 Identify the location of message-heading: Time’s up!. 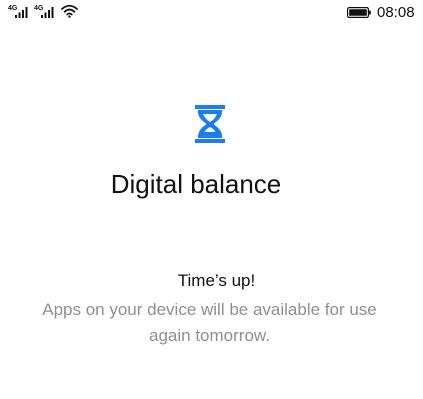
(216, 280).